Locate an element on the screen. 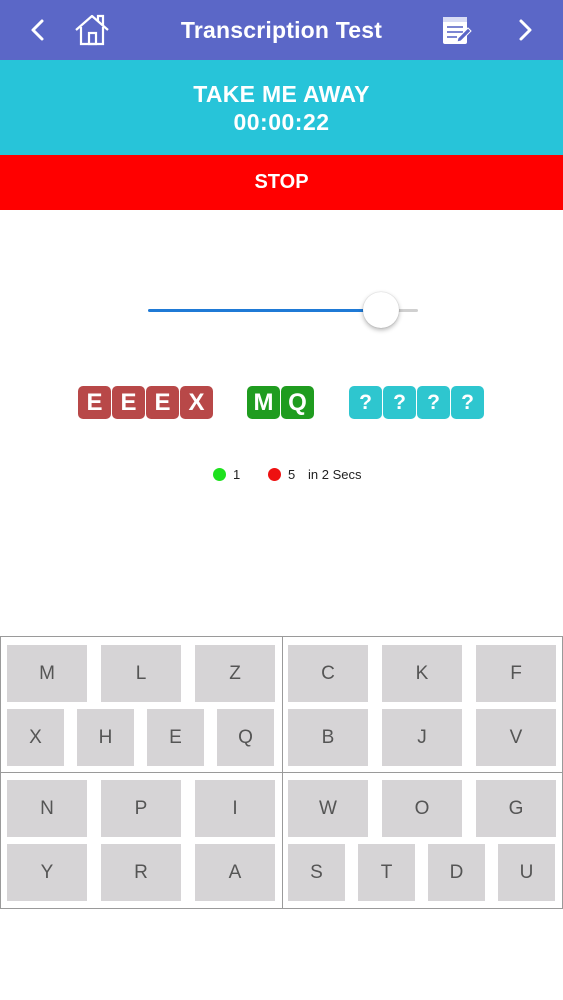 The width and height of the screenshot is (563, 1000). forward-button is located at coordinates (525, 30).